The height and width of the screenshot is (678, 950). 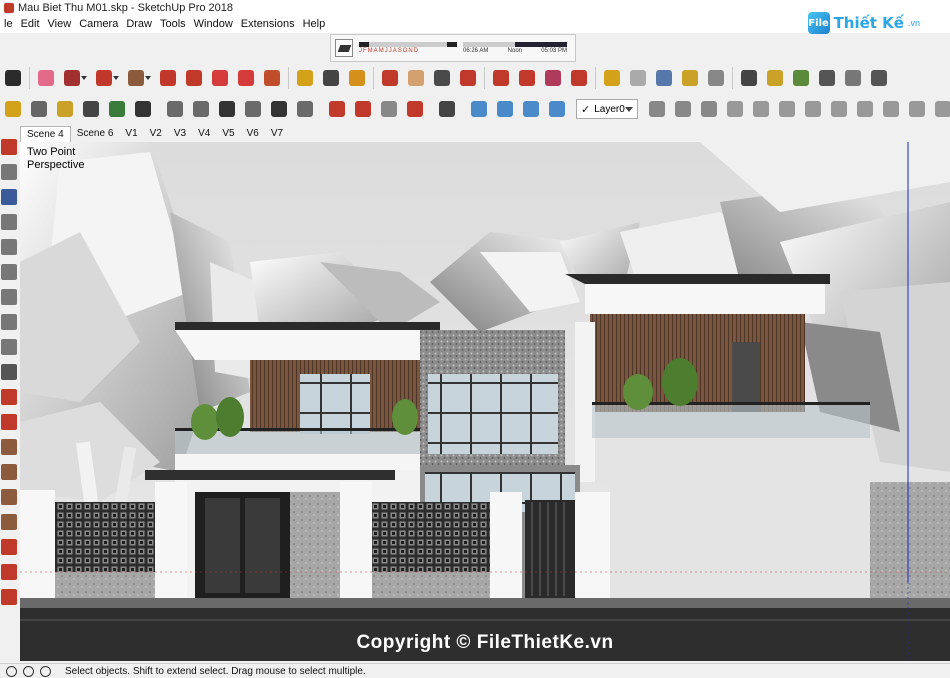 I want to click on section-cuts-button, so click(x=389, y=109).